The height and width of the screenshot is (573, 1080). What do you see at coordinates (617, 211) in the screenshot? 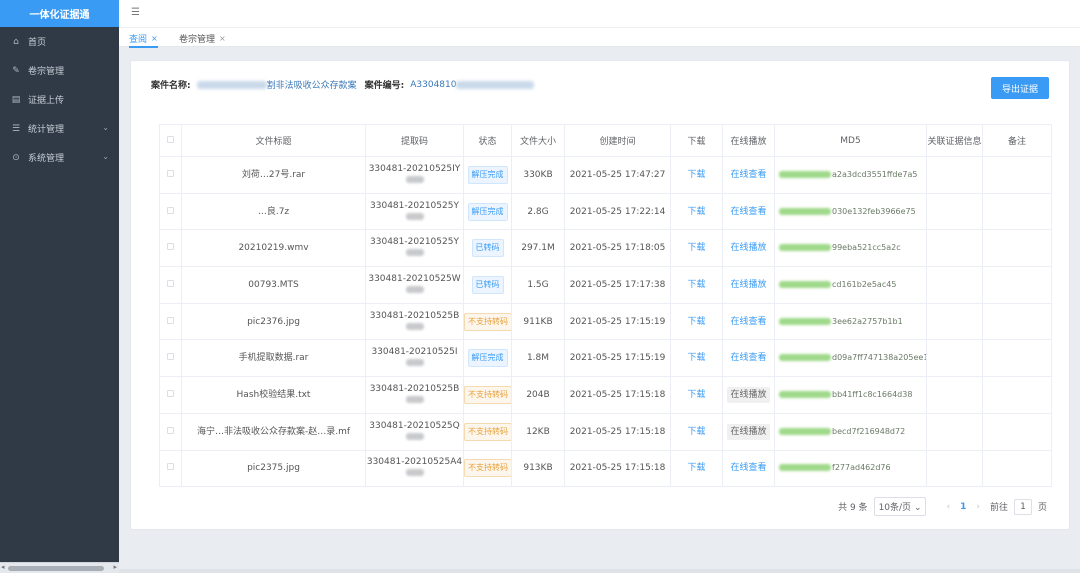
I see `created-time: 2021-05-25 17:22:14` at bounding box center [617, 211].